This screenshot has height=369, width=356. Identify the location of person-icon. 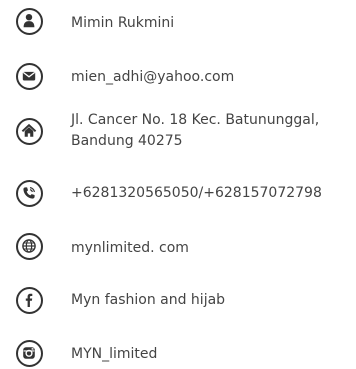
(29, 21).